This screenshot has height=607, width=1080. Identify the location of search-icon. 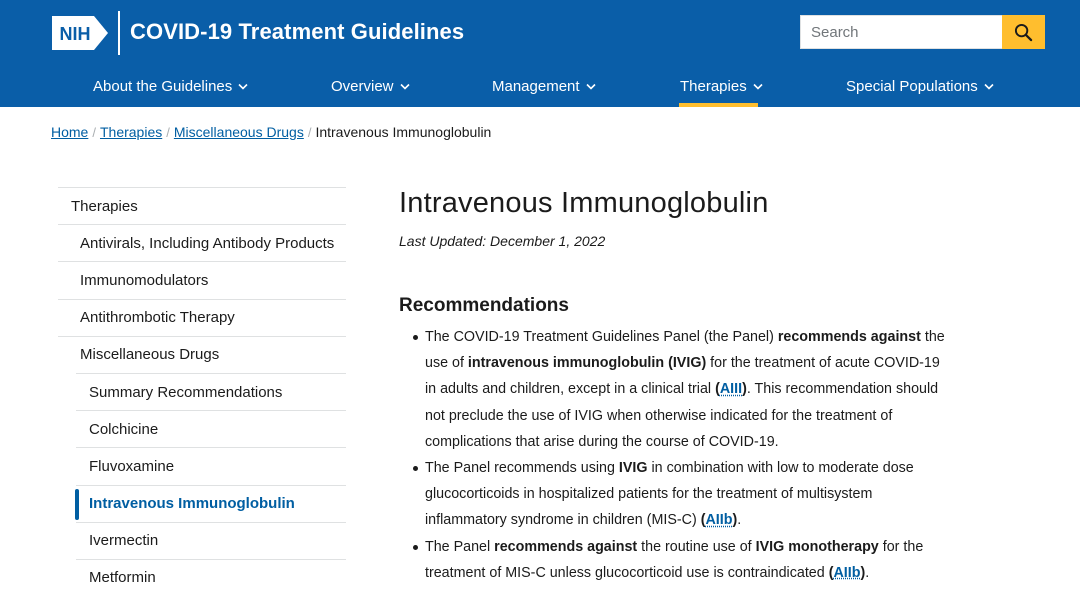
(1023, 32).